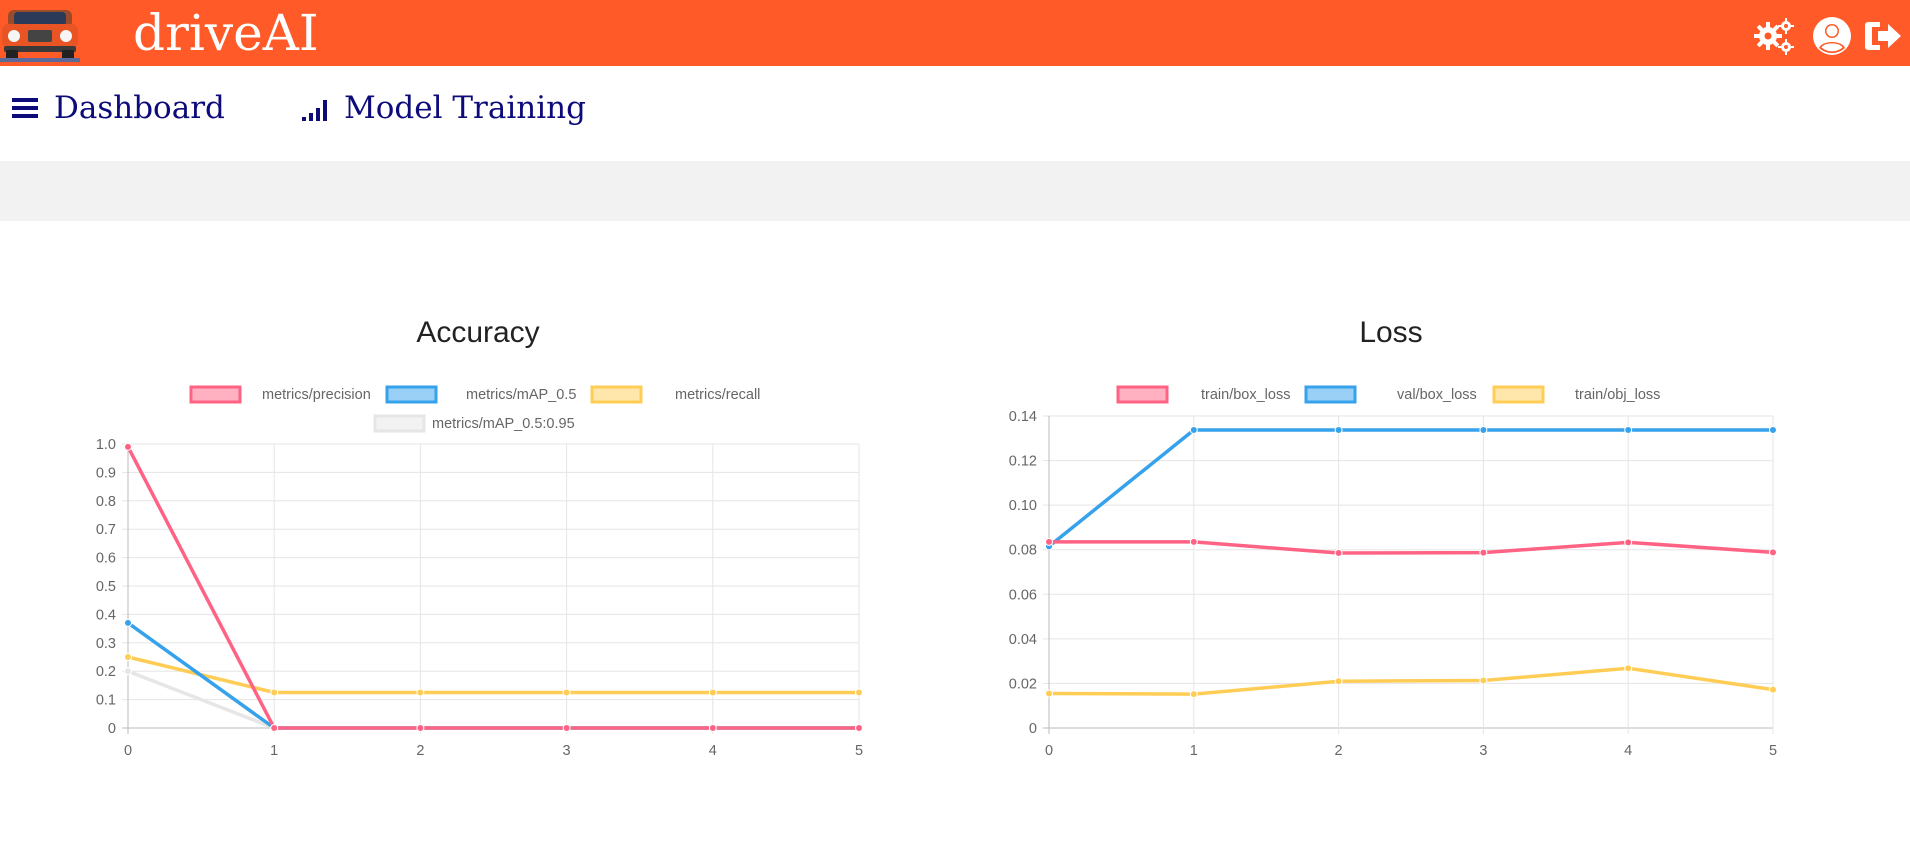 Image resolution: width=1910 pixels, height=847 pixels. Describe the element at coordinates (316, 395) in the screenshot. I see `accuracy-legend-label: metrics/precision` at that location.